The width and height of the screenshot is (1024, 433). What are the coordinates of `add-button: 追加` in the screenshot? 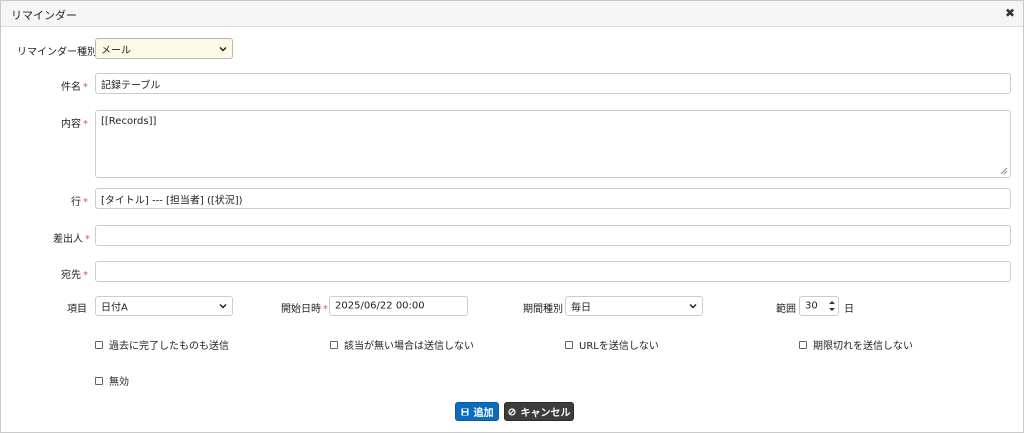 It's located at (477, 411).